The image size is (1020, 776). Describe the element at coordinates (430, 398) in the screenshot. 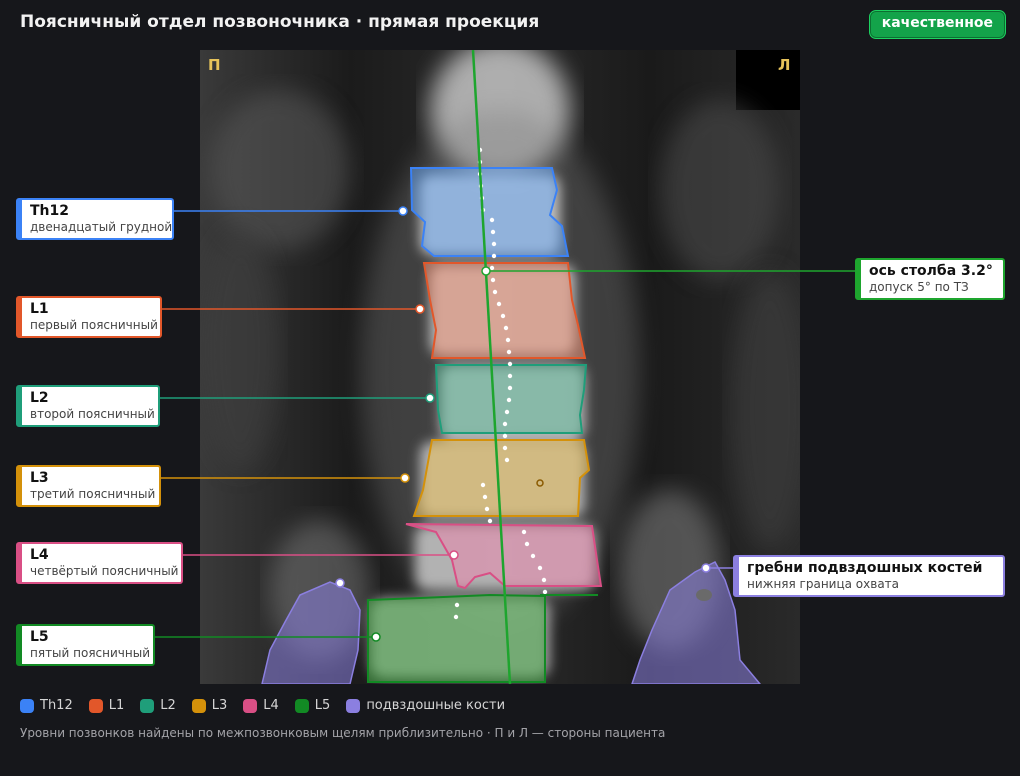

I see `l2-anchor` at that location.